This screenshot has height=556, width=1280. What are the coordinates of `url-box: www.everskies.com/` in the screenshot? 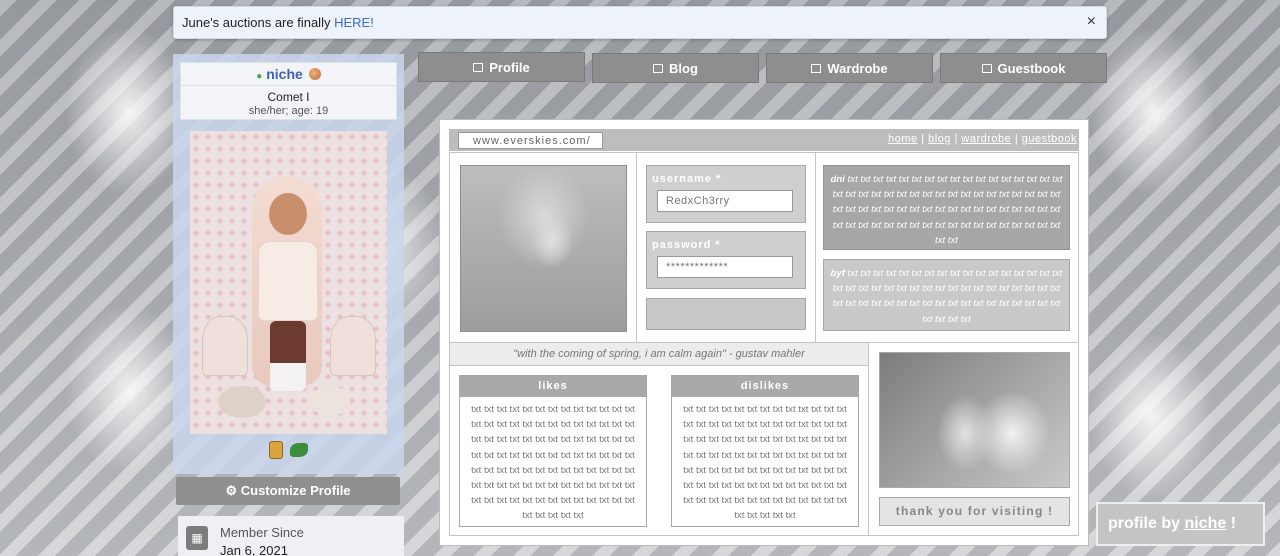 It's located at (530, 140).